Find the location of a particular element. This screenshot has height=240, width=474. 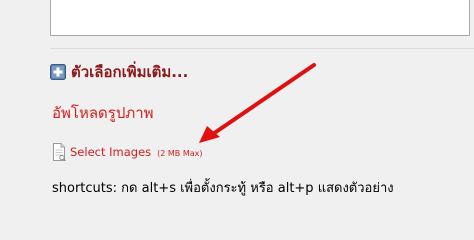

message-textarea is located at coordinates (260, 18).